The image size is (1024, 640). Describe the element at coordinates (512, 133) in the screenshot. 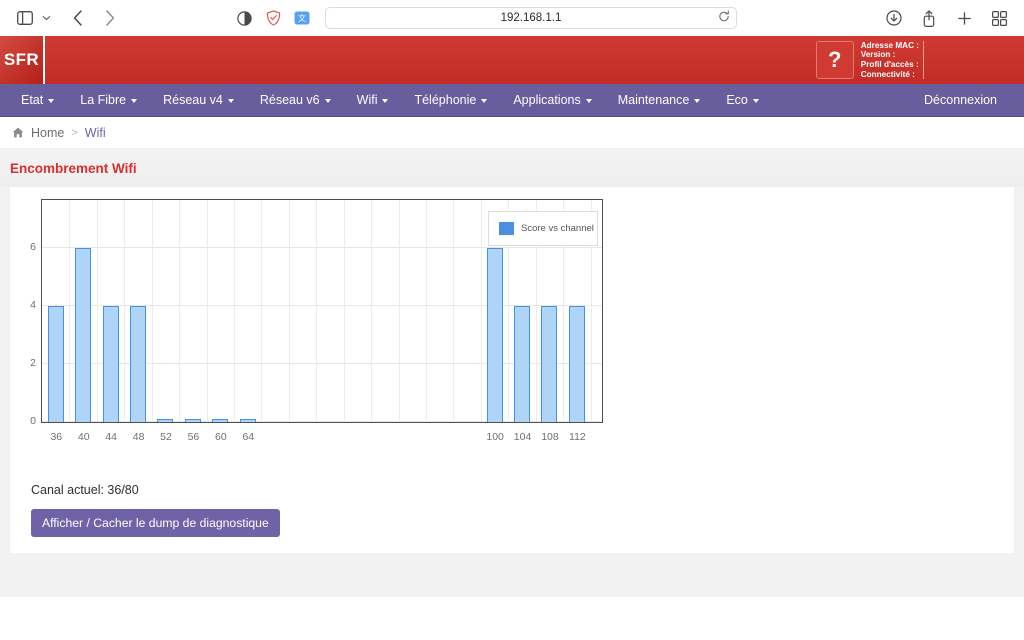

I see `breadcrumb: Home > Wifi` at that location.